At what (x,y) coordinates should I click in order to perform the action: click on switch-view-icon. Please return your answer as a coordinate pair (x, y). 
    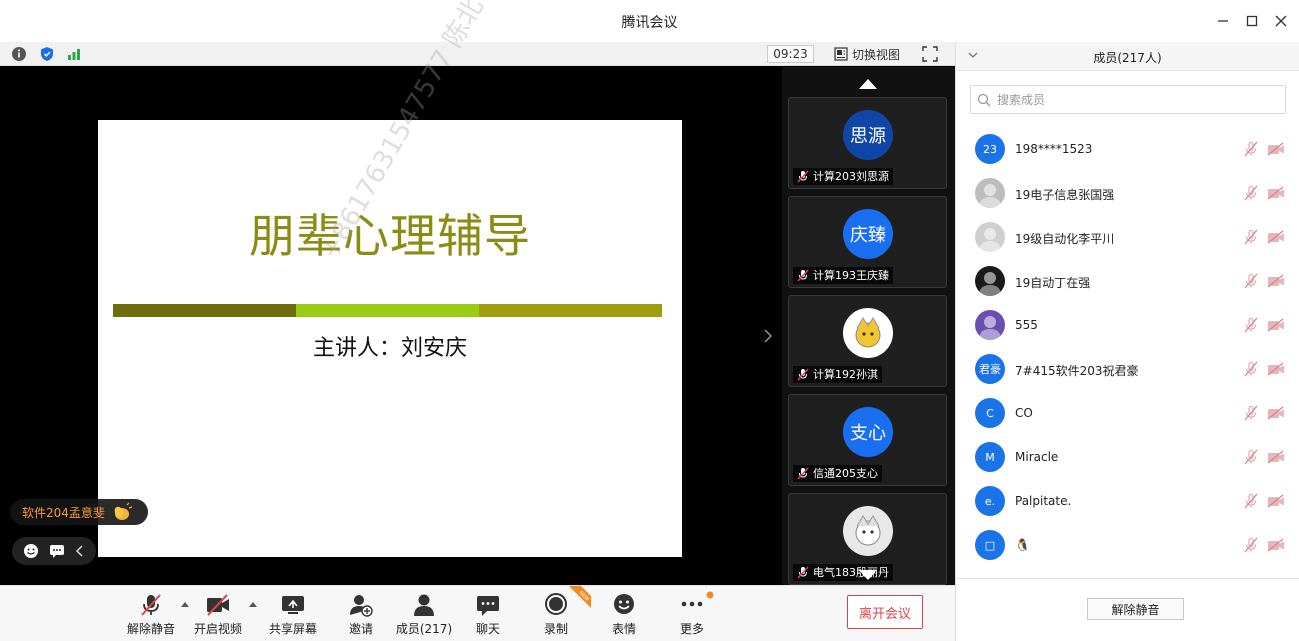
    Looking at the image, I should click on (841, 54).